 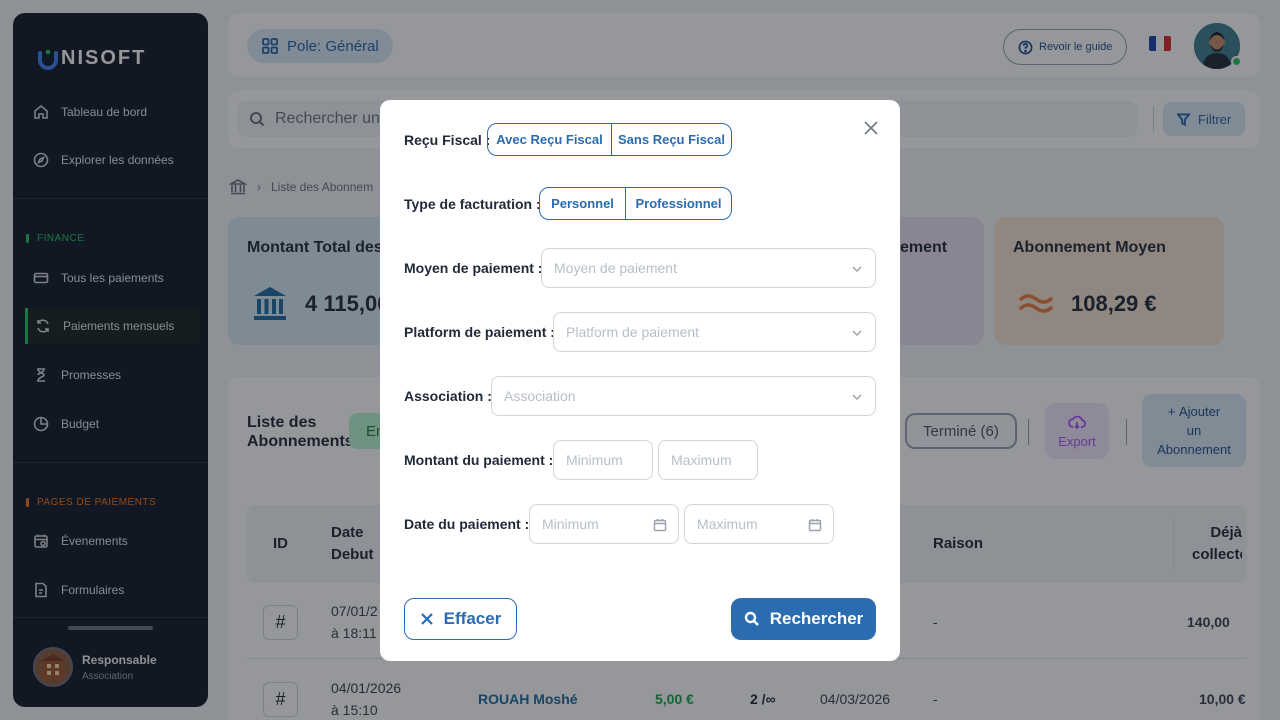 What do you see at coordinates (727, 524) in the screenshot?
I see `date-max-placeholder: Maximum` at bounding box center [727, 524].